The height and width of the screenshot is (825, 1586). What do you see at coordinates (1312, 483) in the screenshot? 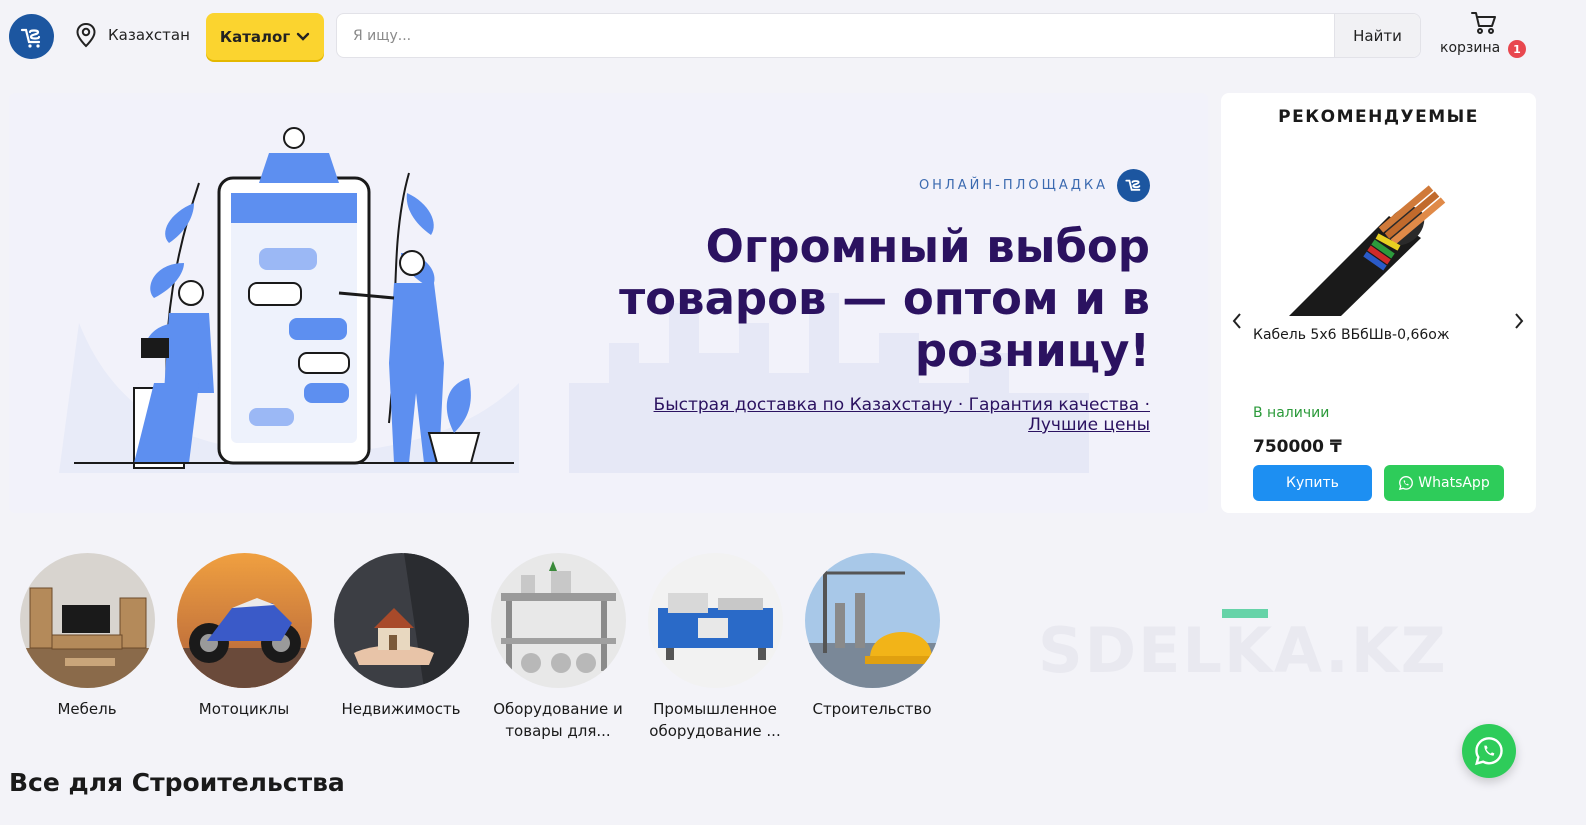
I see `buy-button: Купить` at bounding box center [1312, 483].